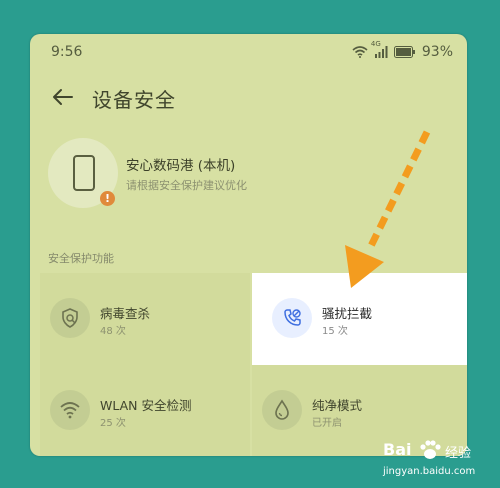 Image resolution: width=500 pixels, height=488 pixels. I want to click on page-header: 设备安全, so click(248, 97).